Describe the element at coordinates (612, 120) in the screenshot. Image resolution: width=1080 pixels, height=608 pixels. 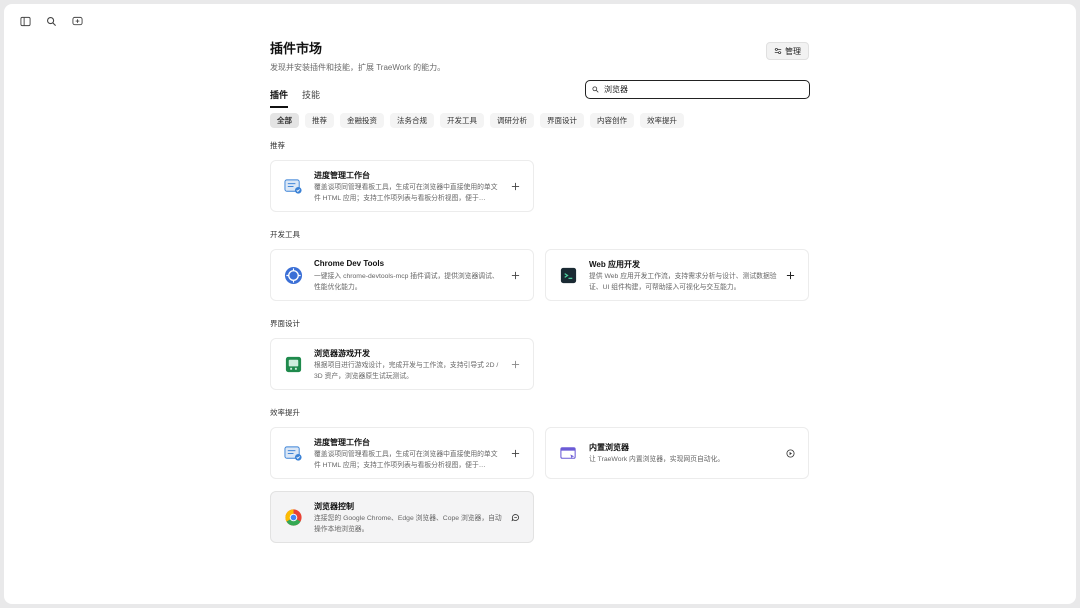
I see `chip-content: 内容创作` at that location.